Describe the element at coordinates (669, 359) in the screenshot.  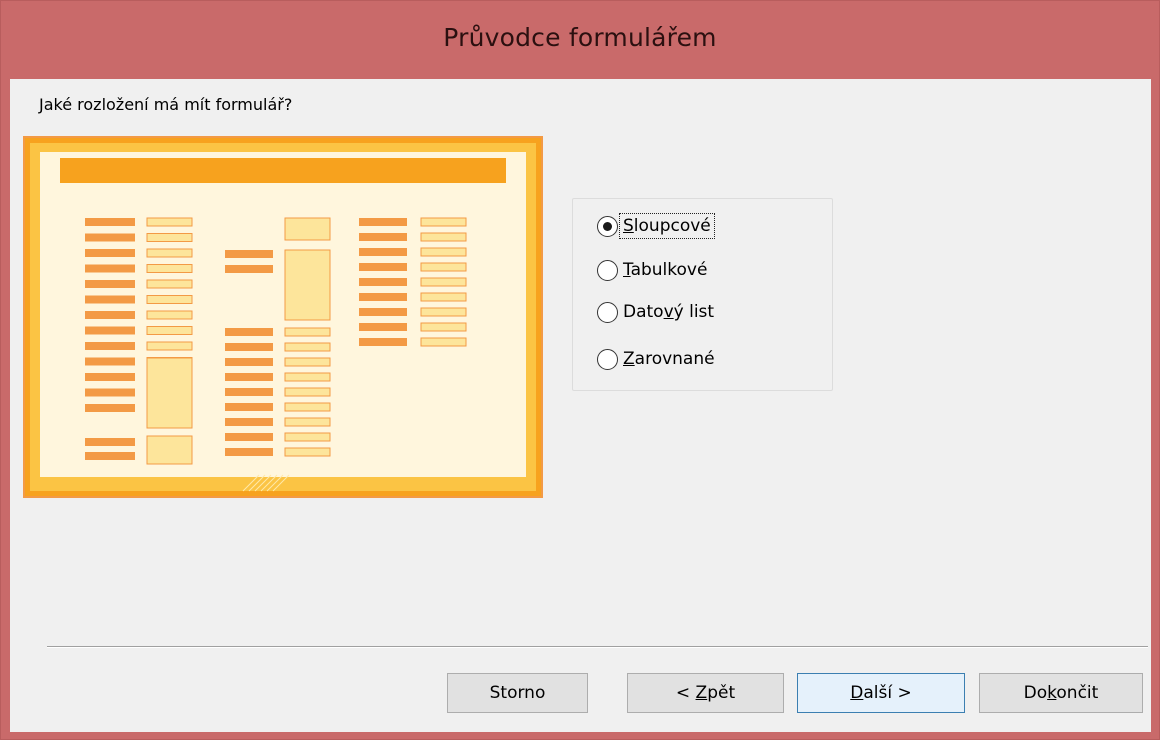
I see `radio-label: Zarovnané` at that location.